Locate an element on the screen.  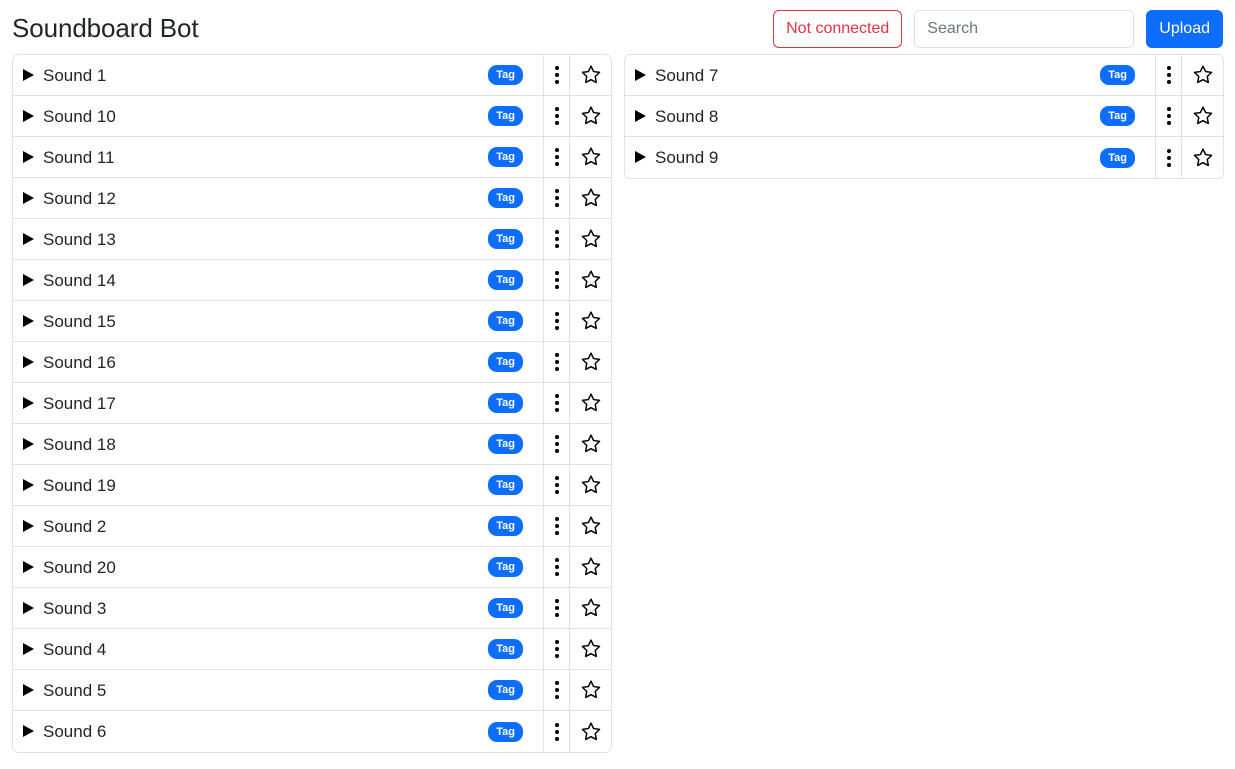
sound-play-area: Sound 13 Tag is located at coordinates (278, 239).